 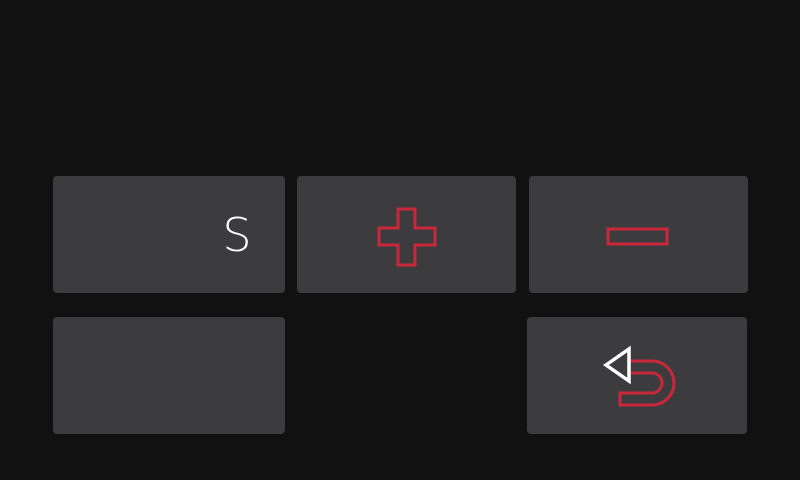 I want to click on back-key-button, so click(x=637, y=375).